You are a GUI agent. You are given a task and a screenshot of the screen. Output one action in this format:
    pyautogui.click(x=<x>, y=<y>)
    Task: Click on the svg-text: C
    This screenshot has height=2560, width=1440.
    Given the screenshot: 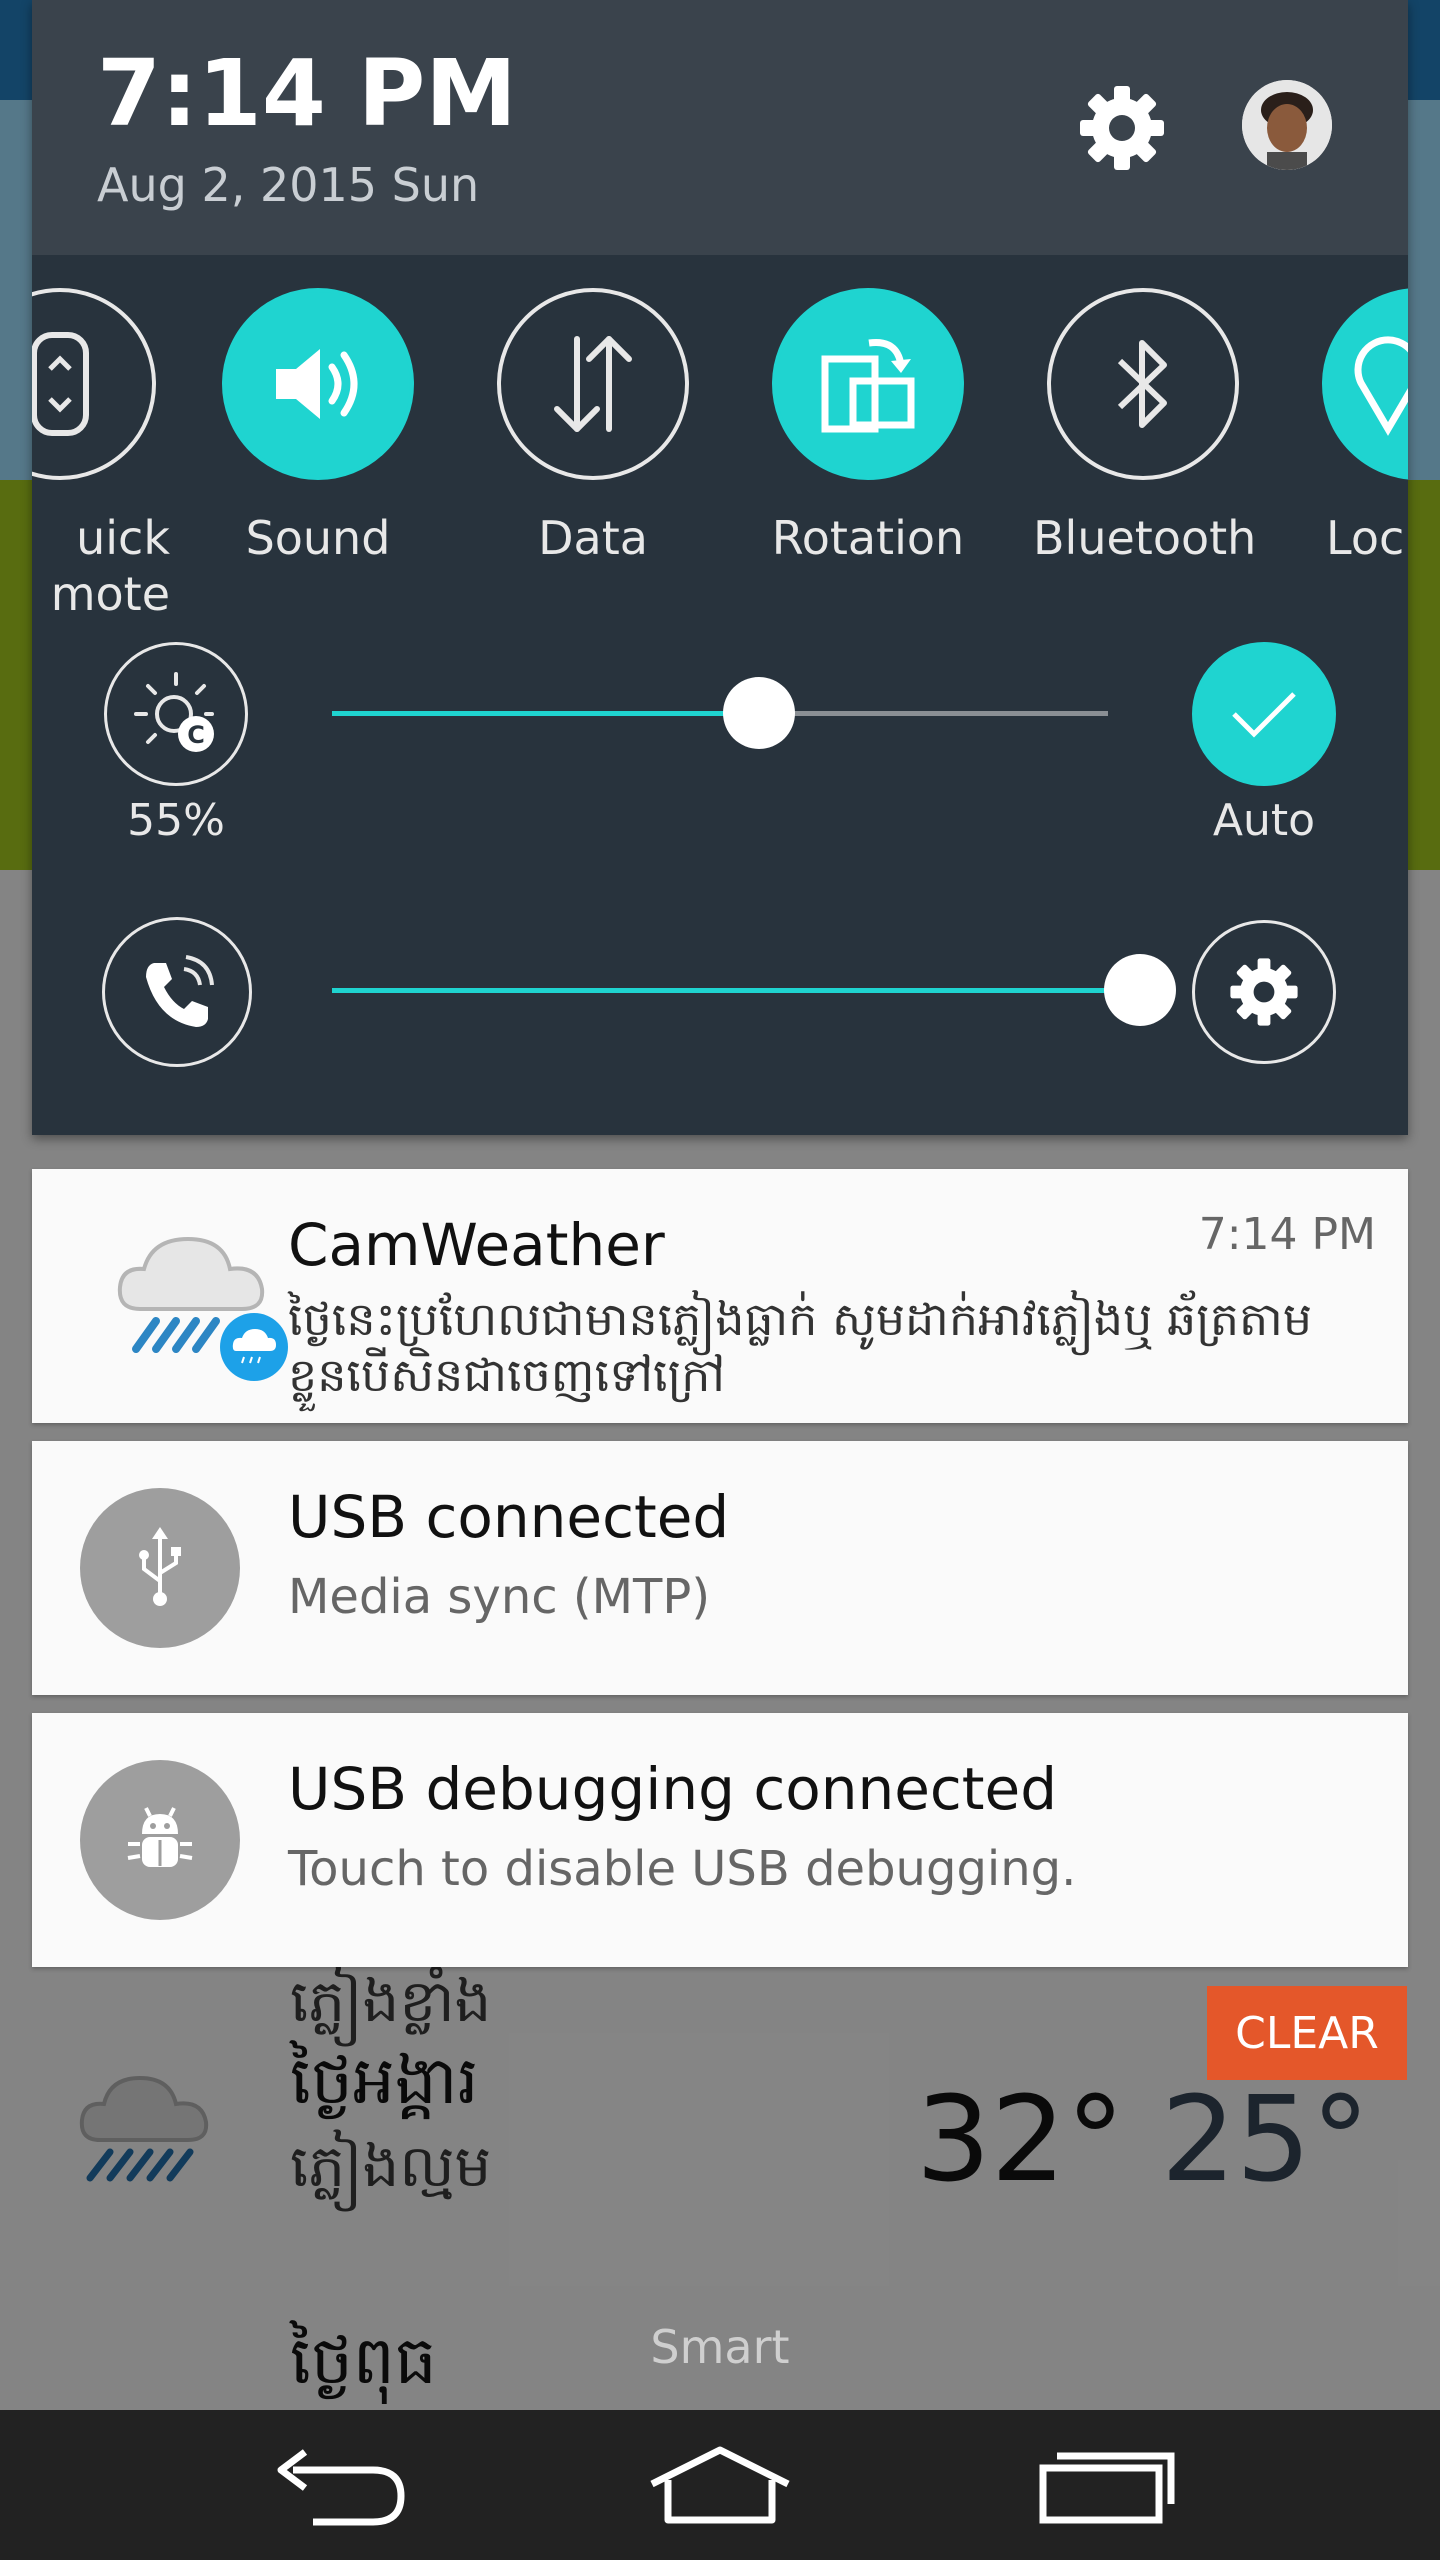 What is the action you would take?
    pyautogui.click(x=196, y=735)
    